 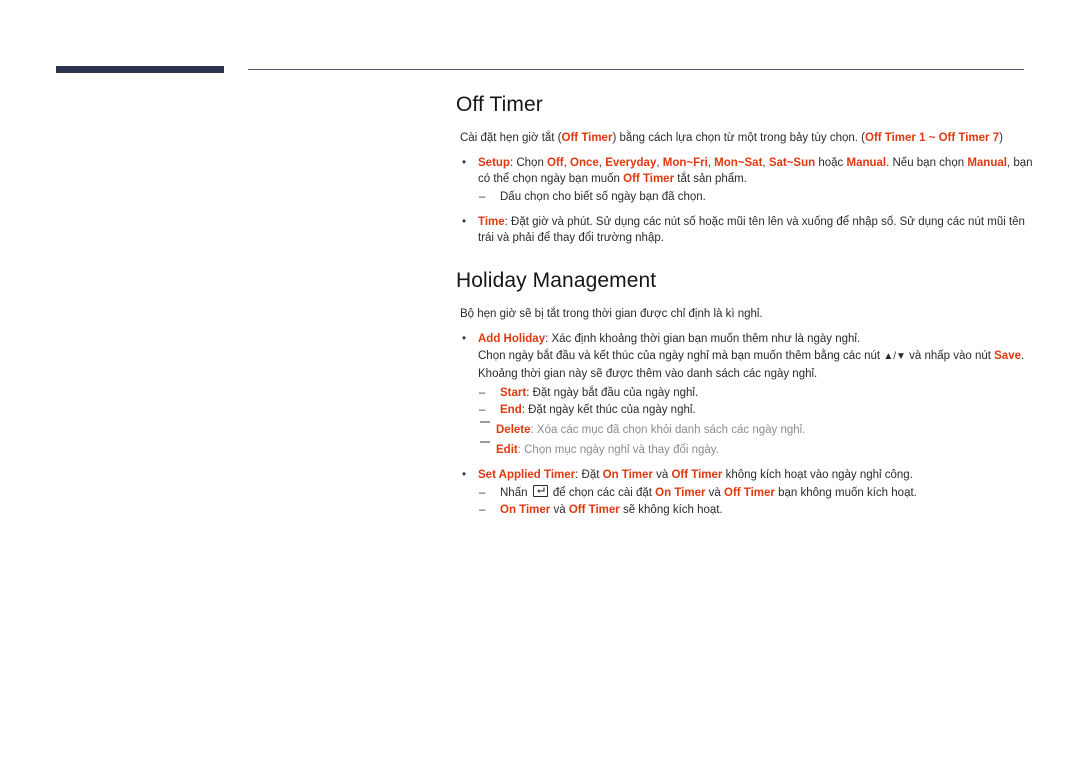 What do you see at coordinates (831, 163) in the screenshot?
I see `setup-text-2: hoặc` at bounding box center [831, 163].